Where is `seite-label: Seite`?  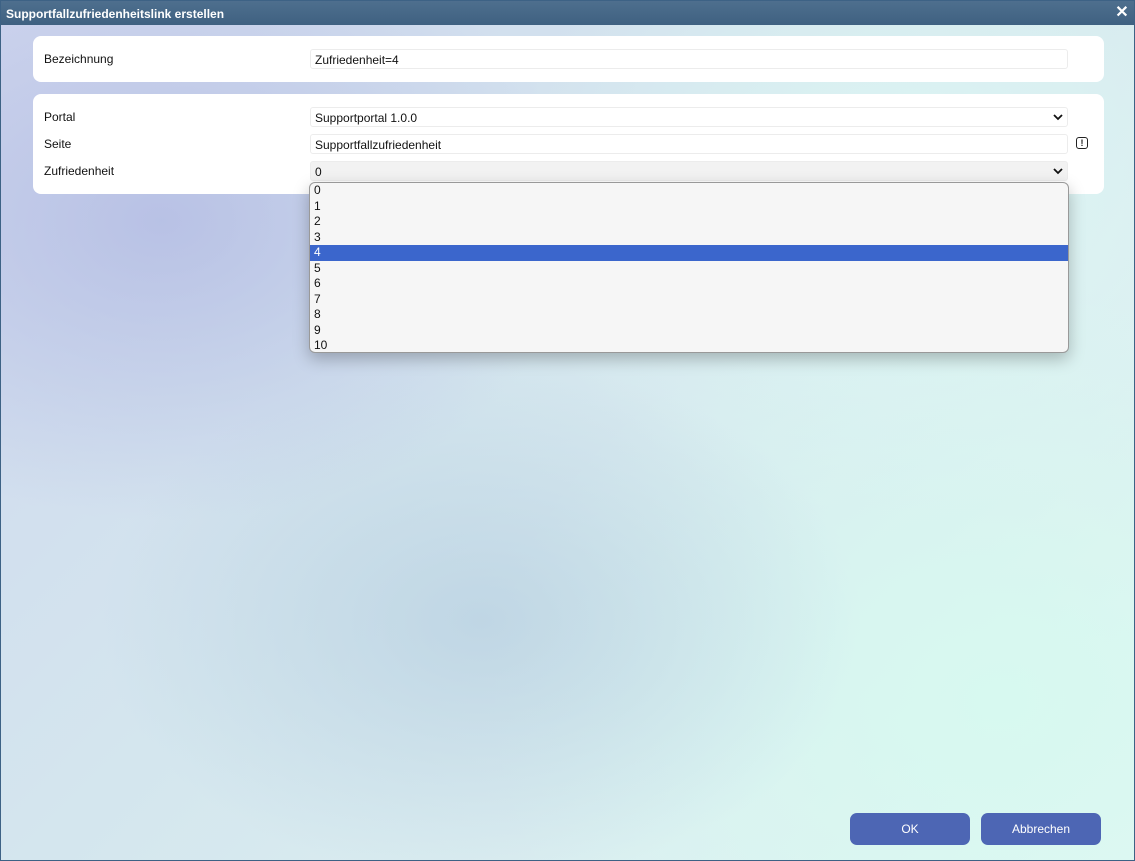
seite-label: Seite is located at coordinates (58, 144).